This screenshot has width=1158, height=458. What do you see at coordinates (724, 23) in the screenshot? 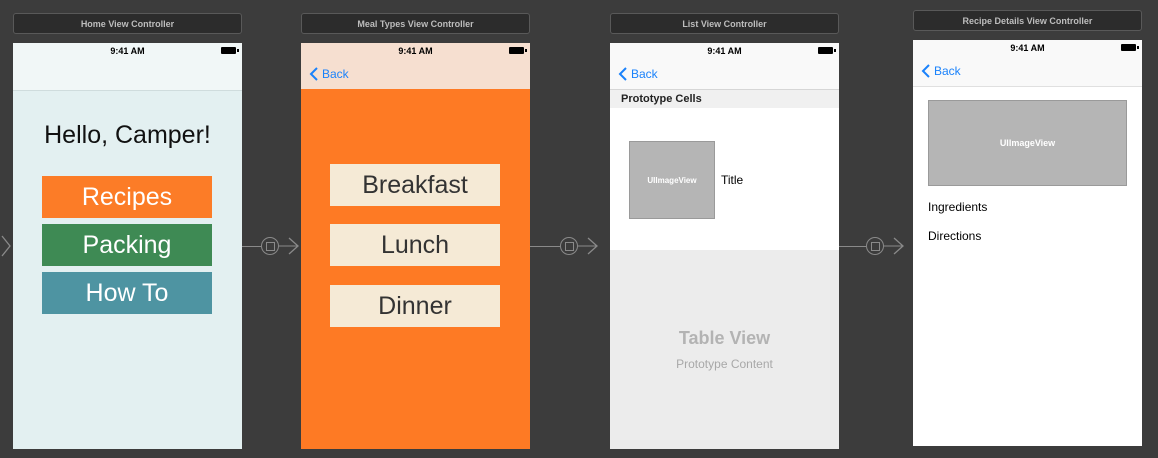
I see `list-scene-title: List View Controller` at bounding box center [724, 23].